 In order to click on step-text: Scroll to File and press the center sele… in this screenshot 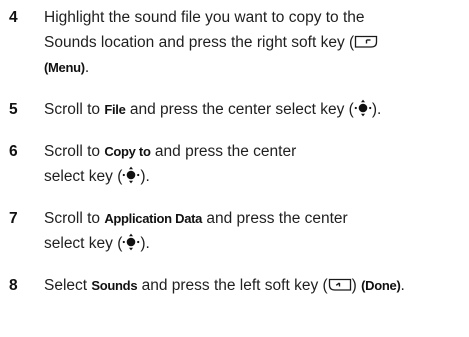, I will do `click(256, 109)`.